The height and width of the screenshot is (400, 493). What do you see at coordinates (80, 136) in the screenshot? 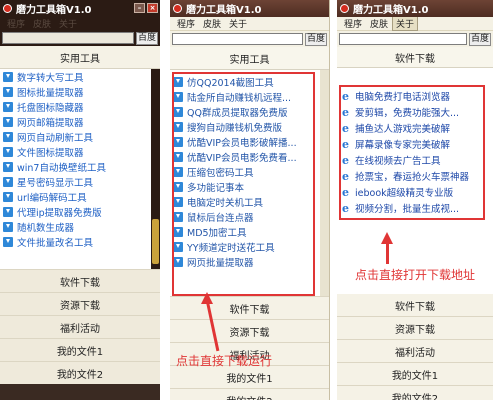
I see `list-item: 网页自动刷新工具` at bounding box center [80, 136].